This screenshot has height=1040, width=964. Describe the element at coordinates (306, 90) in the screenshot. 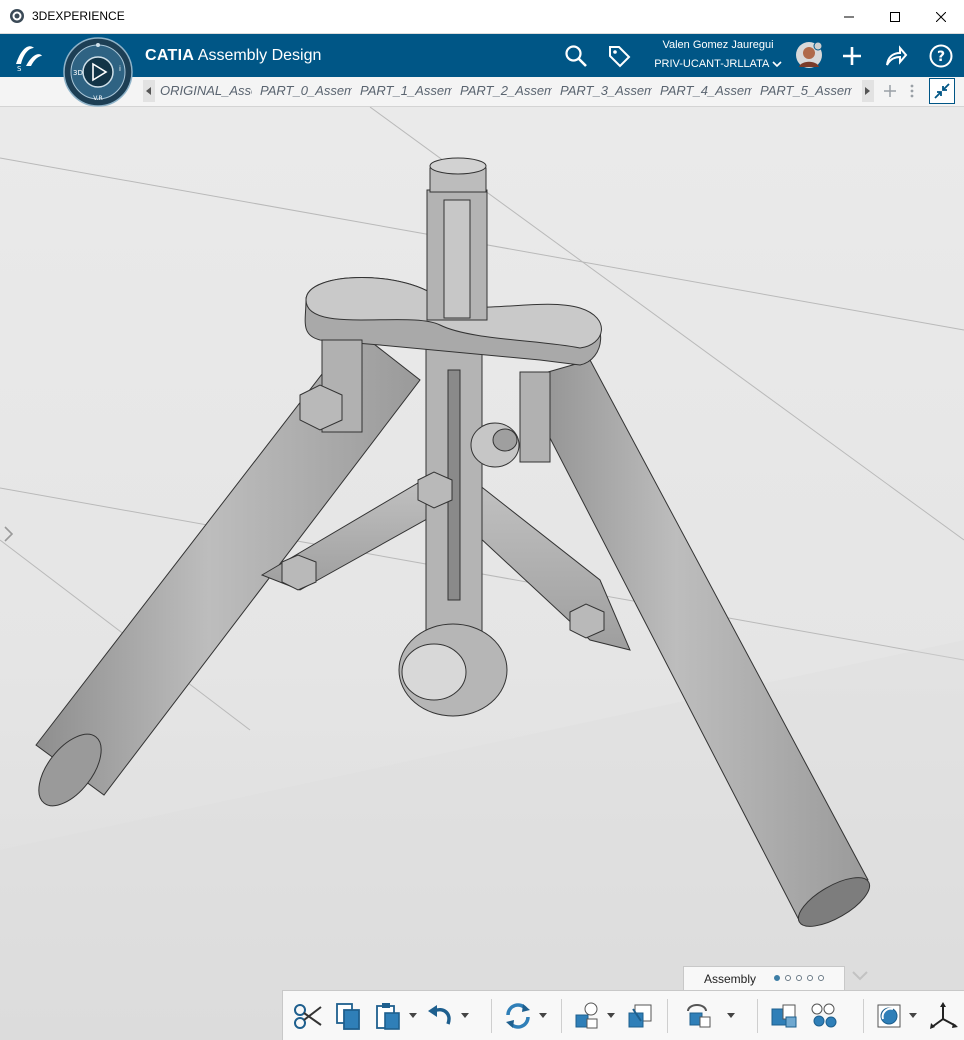

I see `tab-part-0-assembly: PART_0_Assembly` at that location.